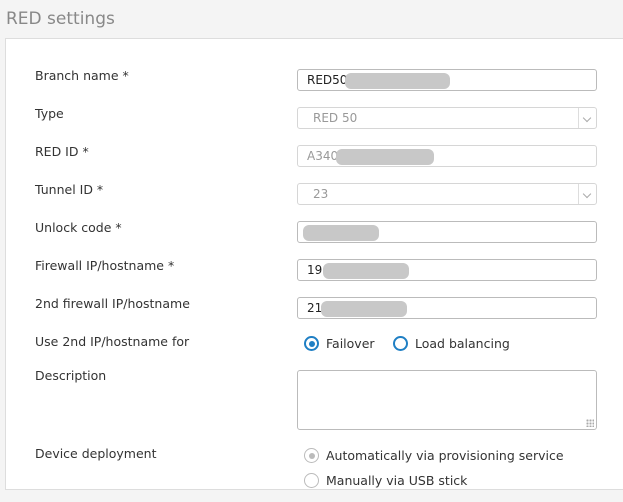  I want to click on radio-auto-provisioning-label: Automatically via provisioning service, so click(445, 455).